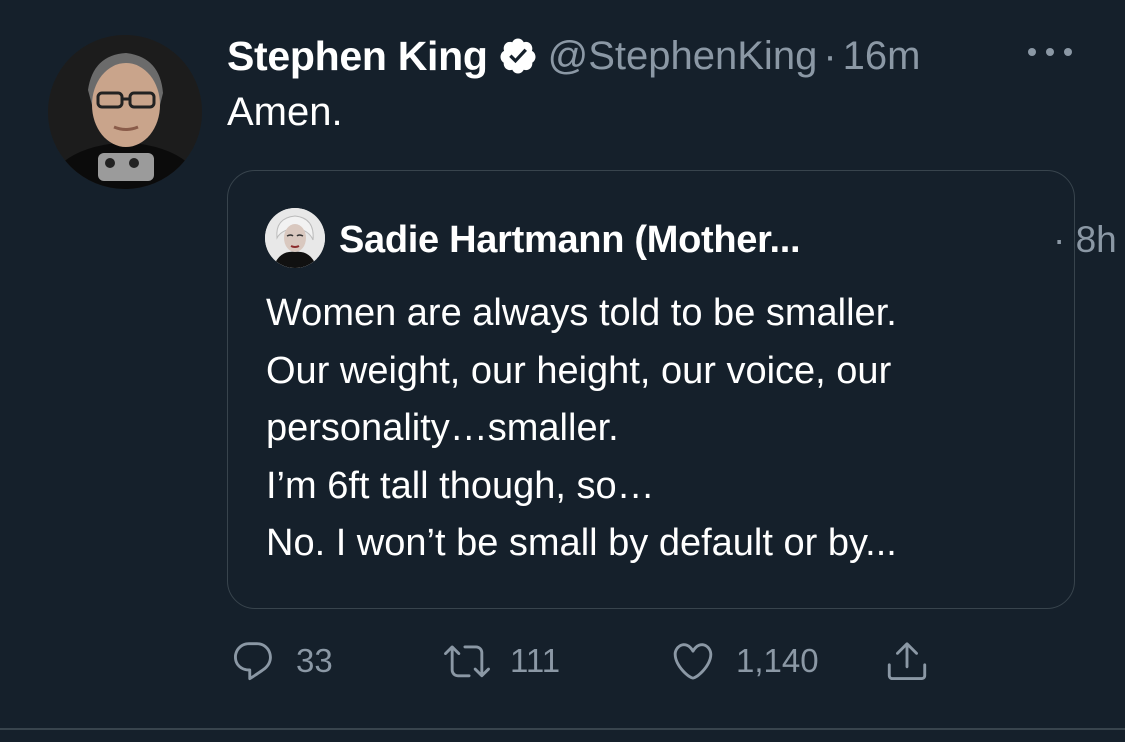 Image resolution: width=1125 pixels, height=742 pixels. Describe the element at coordinates (683, 56) in the screenshot. I see `author-handle: @StephenKing` at that location.